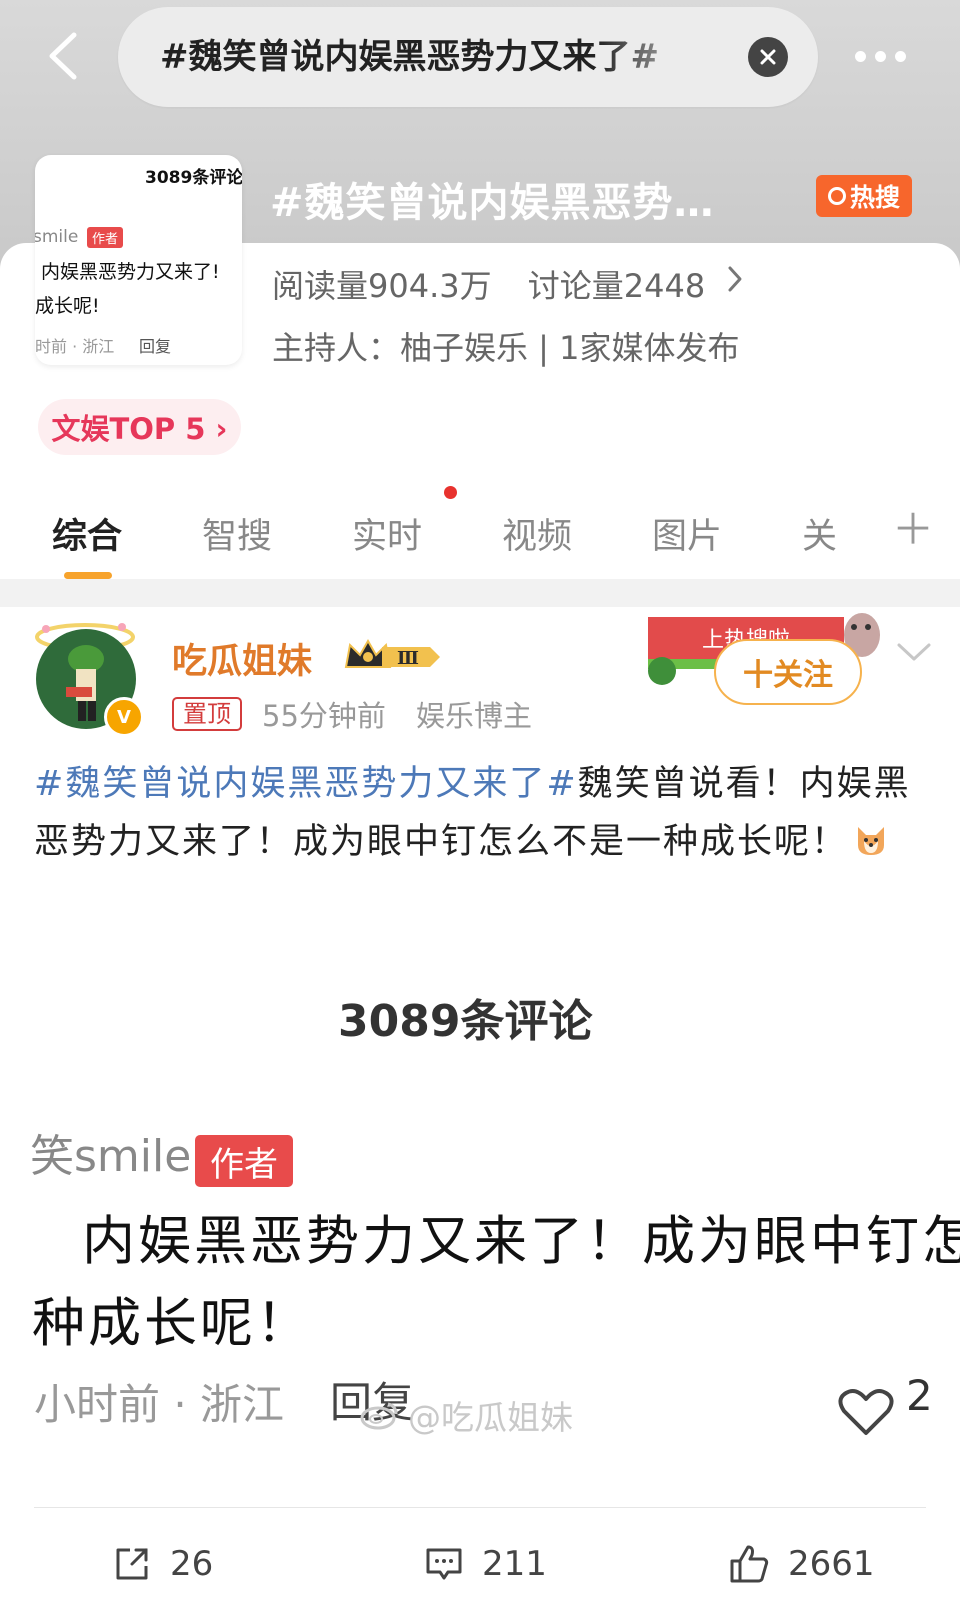  I want to click on hot-search-badge: 热搜, so click(864, 196).